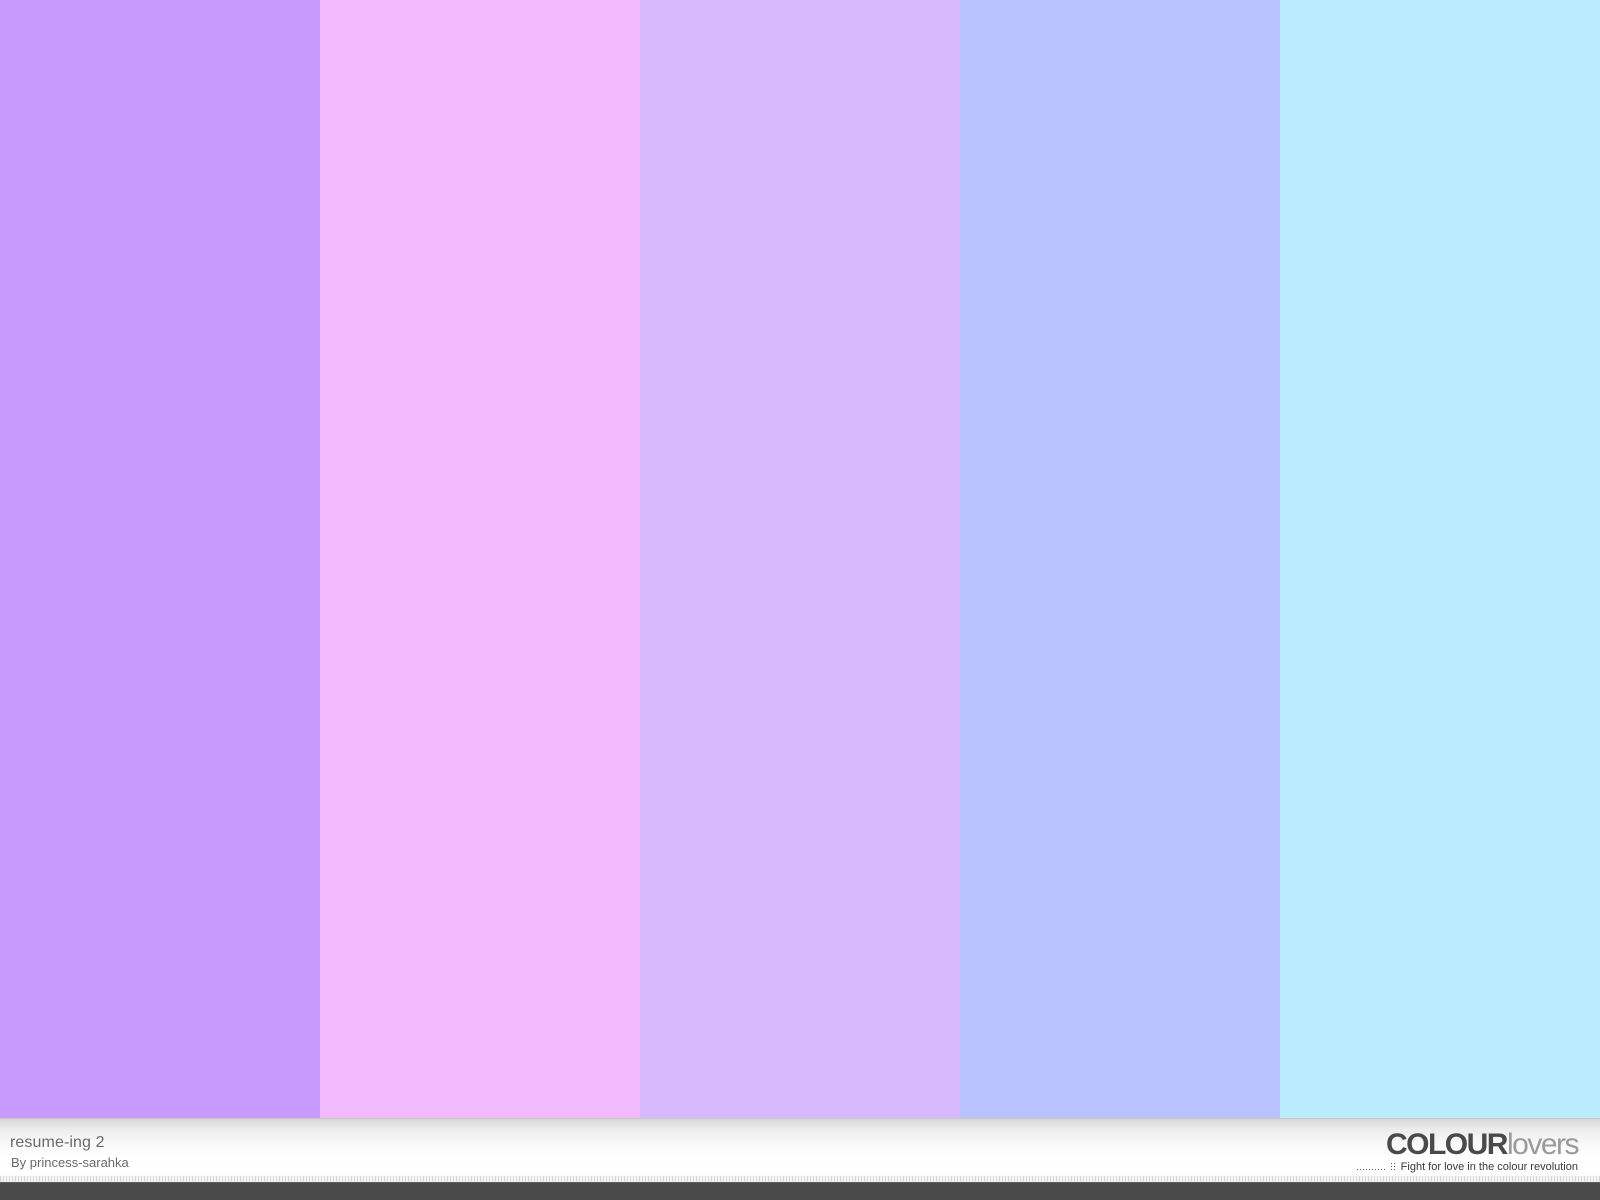 The height and width of the screenshot is (1200, 1600). Describe the element at coordinates (800, 1191) in the screenshot. I see `bottom-bar` at that location.